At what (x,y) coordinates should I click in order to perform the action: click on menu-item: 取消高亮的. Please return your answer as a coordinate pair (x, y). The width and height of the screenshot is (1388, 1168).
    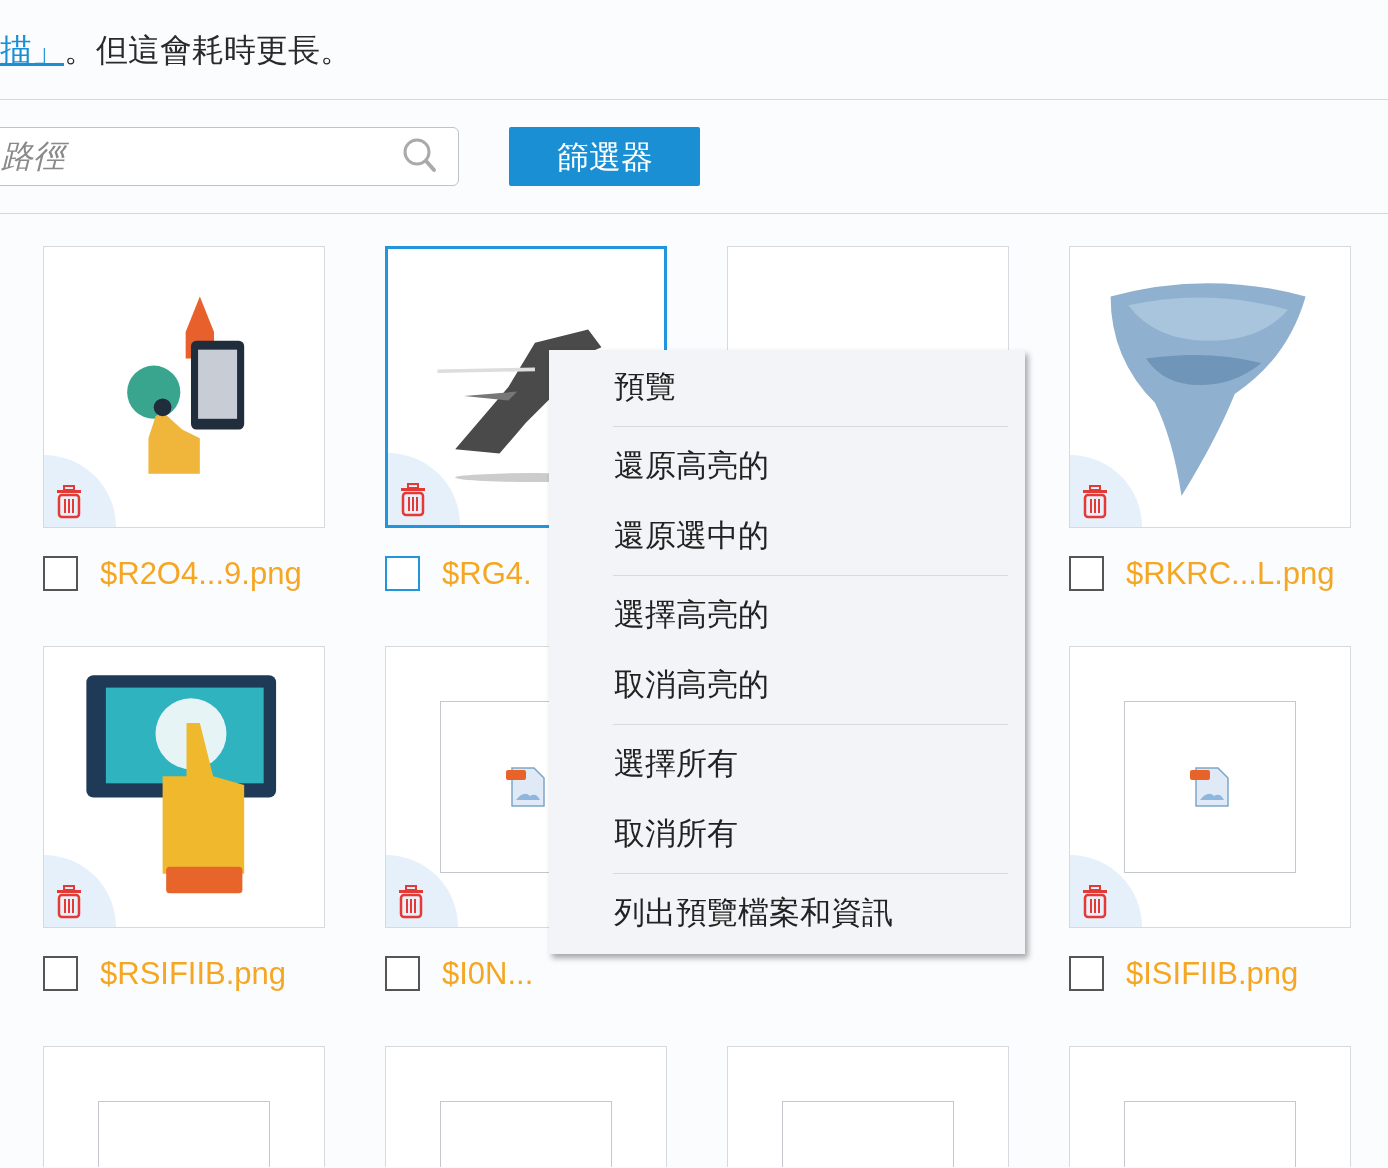
    Looking at the image, I should click on (787, 685).